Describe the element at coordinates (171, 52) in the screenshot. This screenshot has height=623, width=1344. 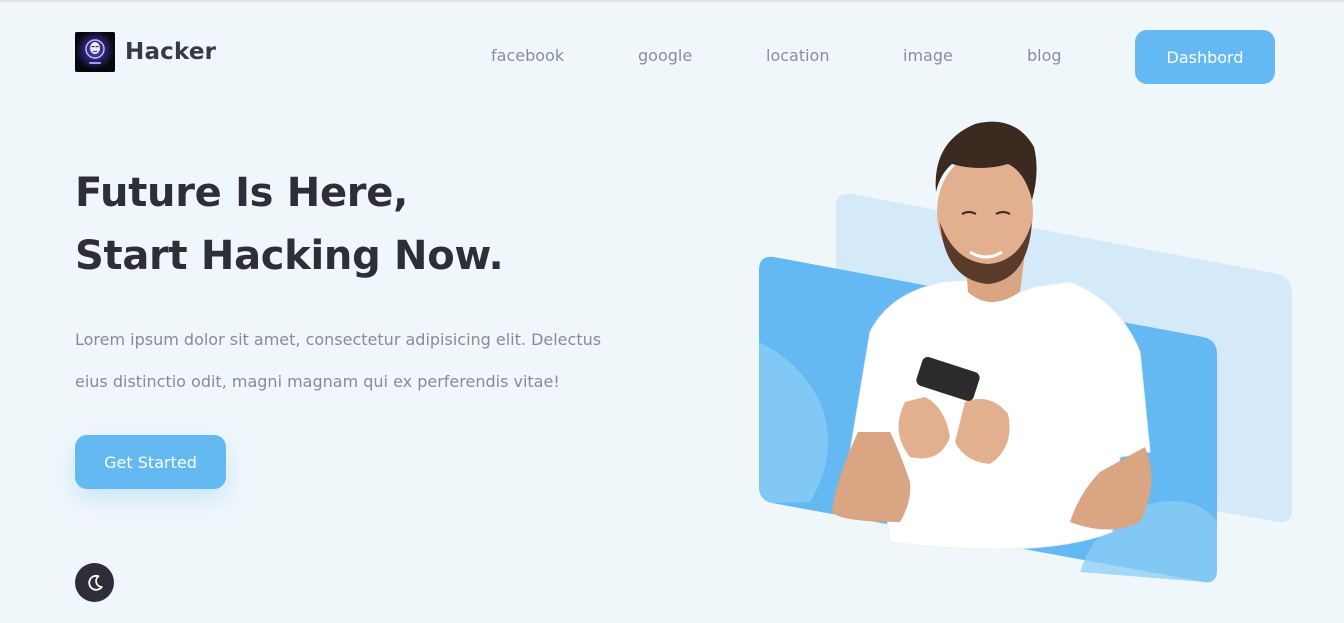
I see `brand-name: Hacker` at that location.